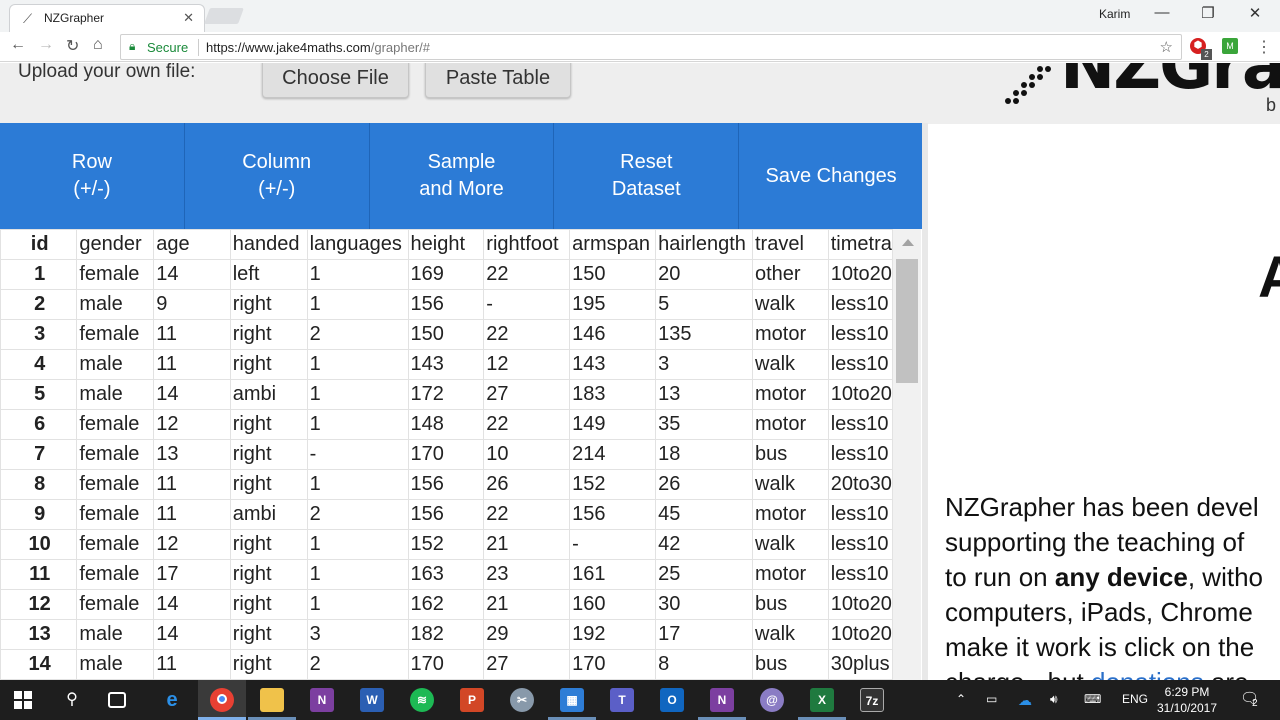 This screenshot has height=720, width=1280. Describe the element at coordinates (446, 424) in the screenshot. I see `table-cell: 148` at that location.